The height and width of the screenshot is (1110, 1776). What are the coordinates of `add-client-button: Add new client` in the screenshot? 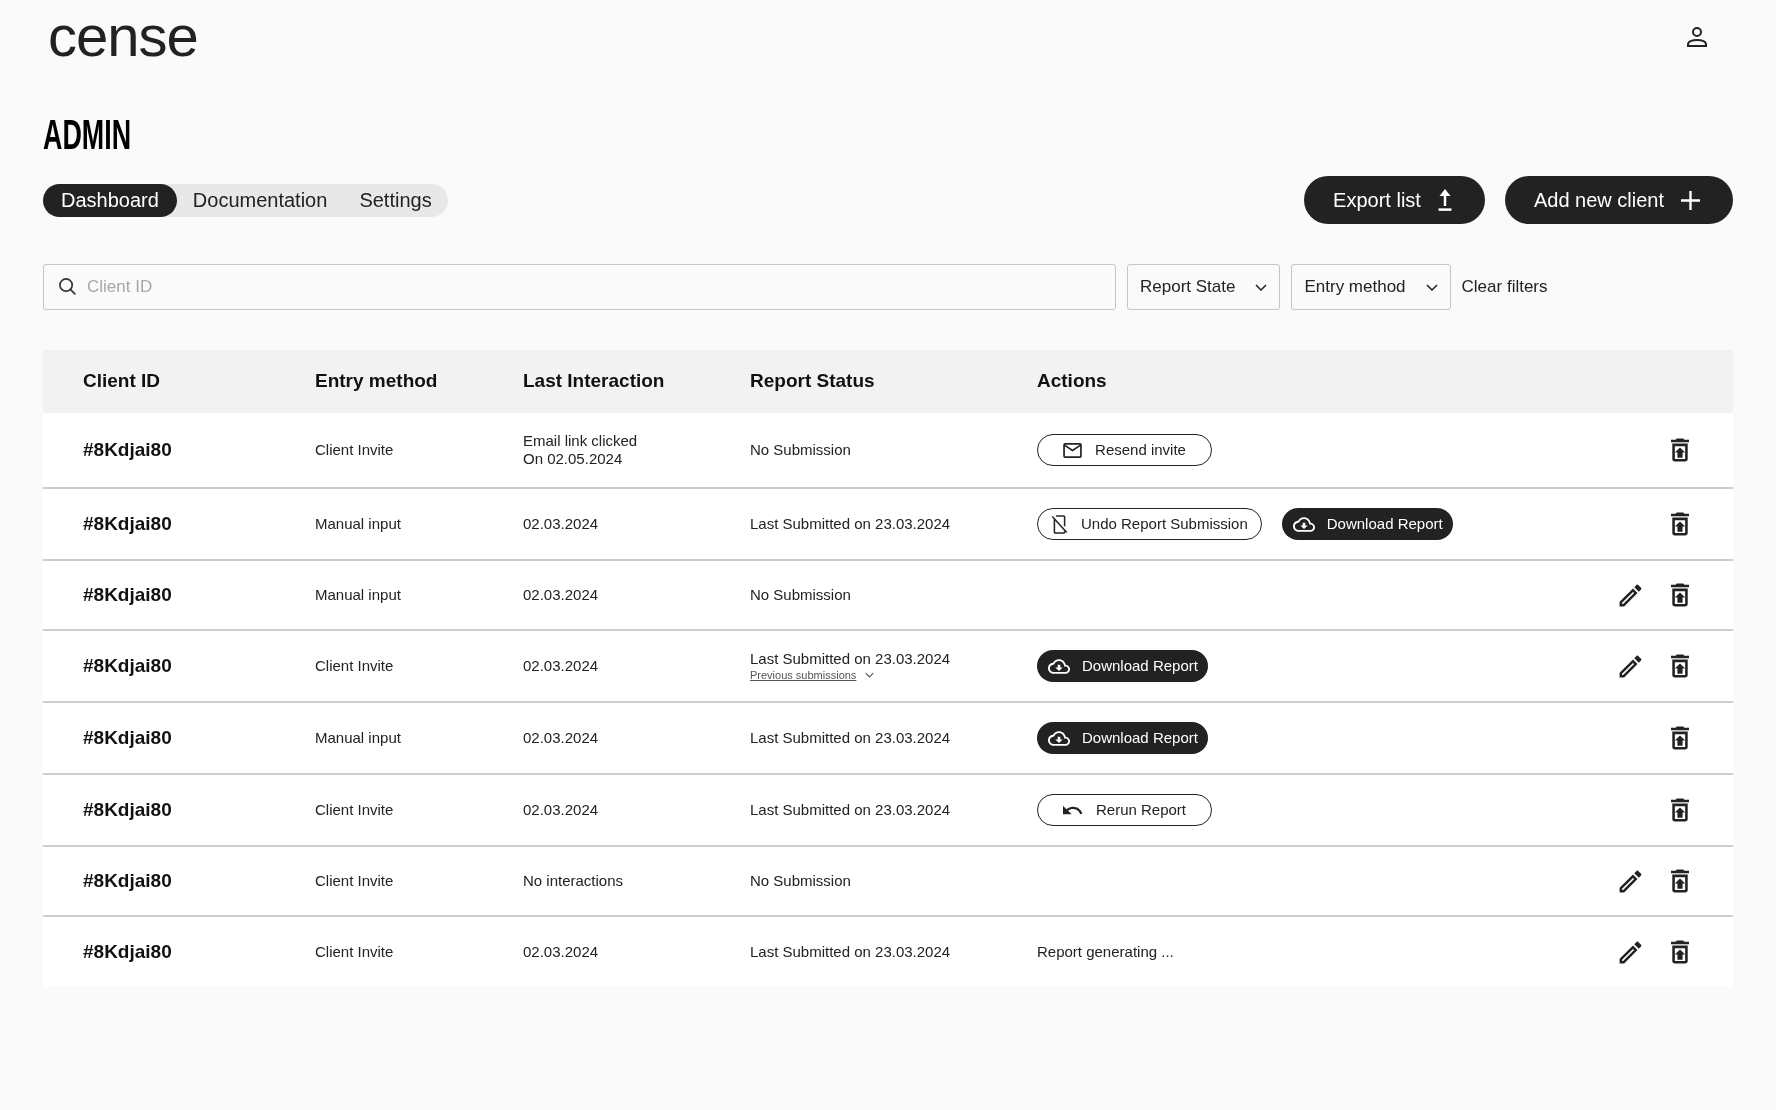 It's located at (1618, 200).